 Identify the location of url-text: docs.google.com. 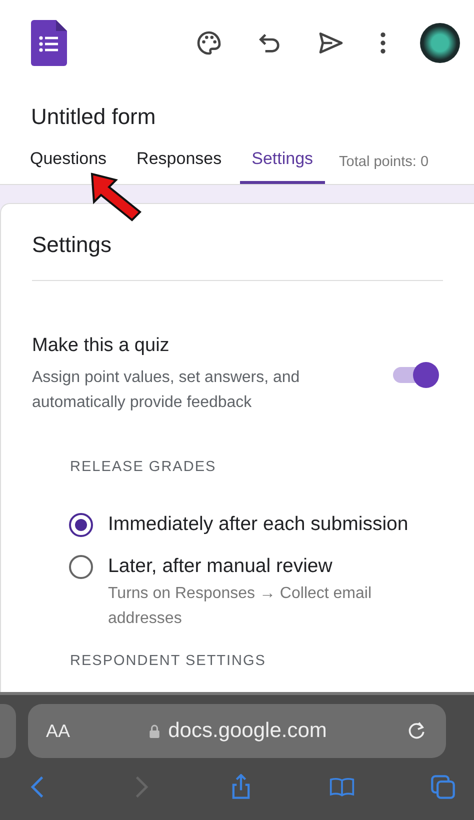
(247, 731).